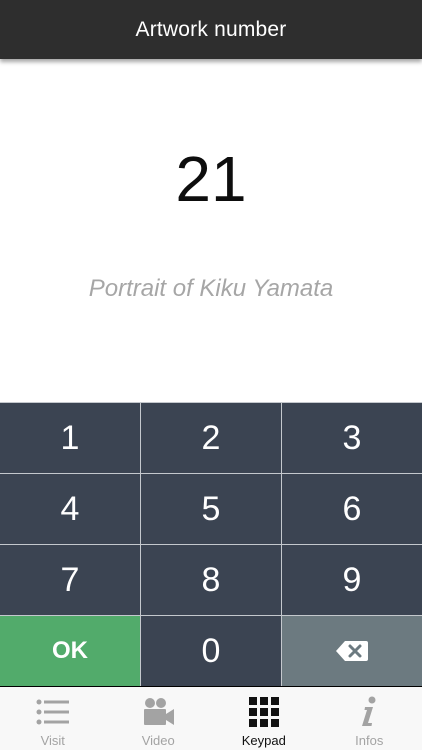  I want to click on tab-video-label: Video, so click(158, 740).